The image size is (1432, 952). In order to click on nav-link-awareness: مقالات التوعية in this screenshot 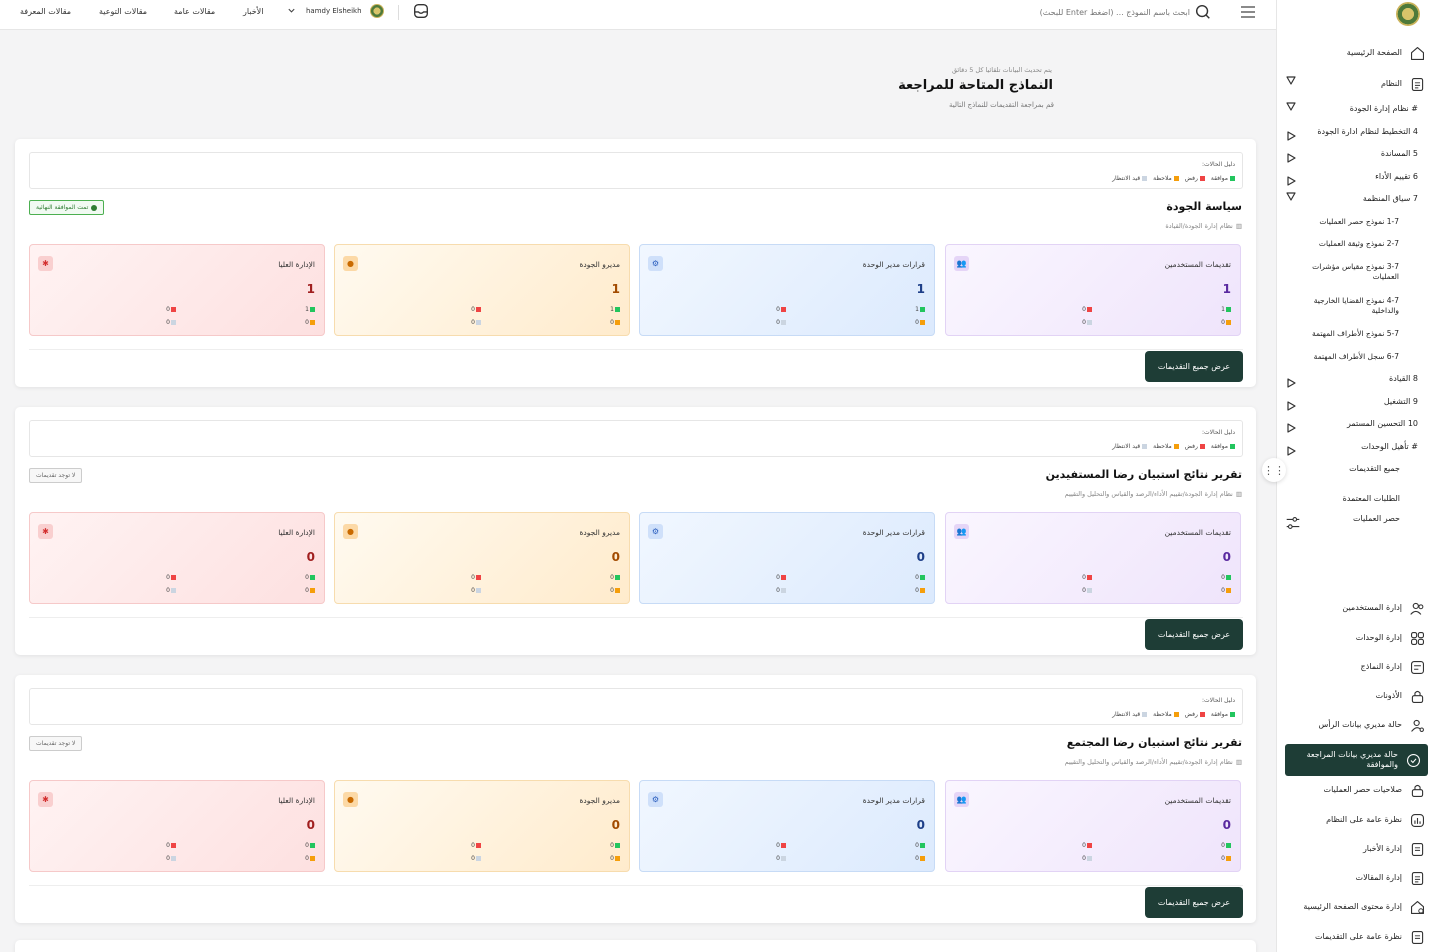, I will do `click(123, 11)`.